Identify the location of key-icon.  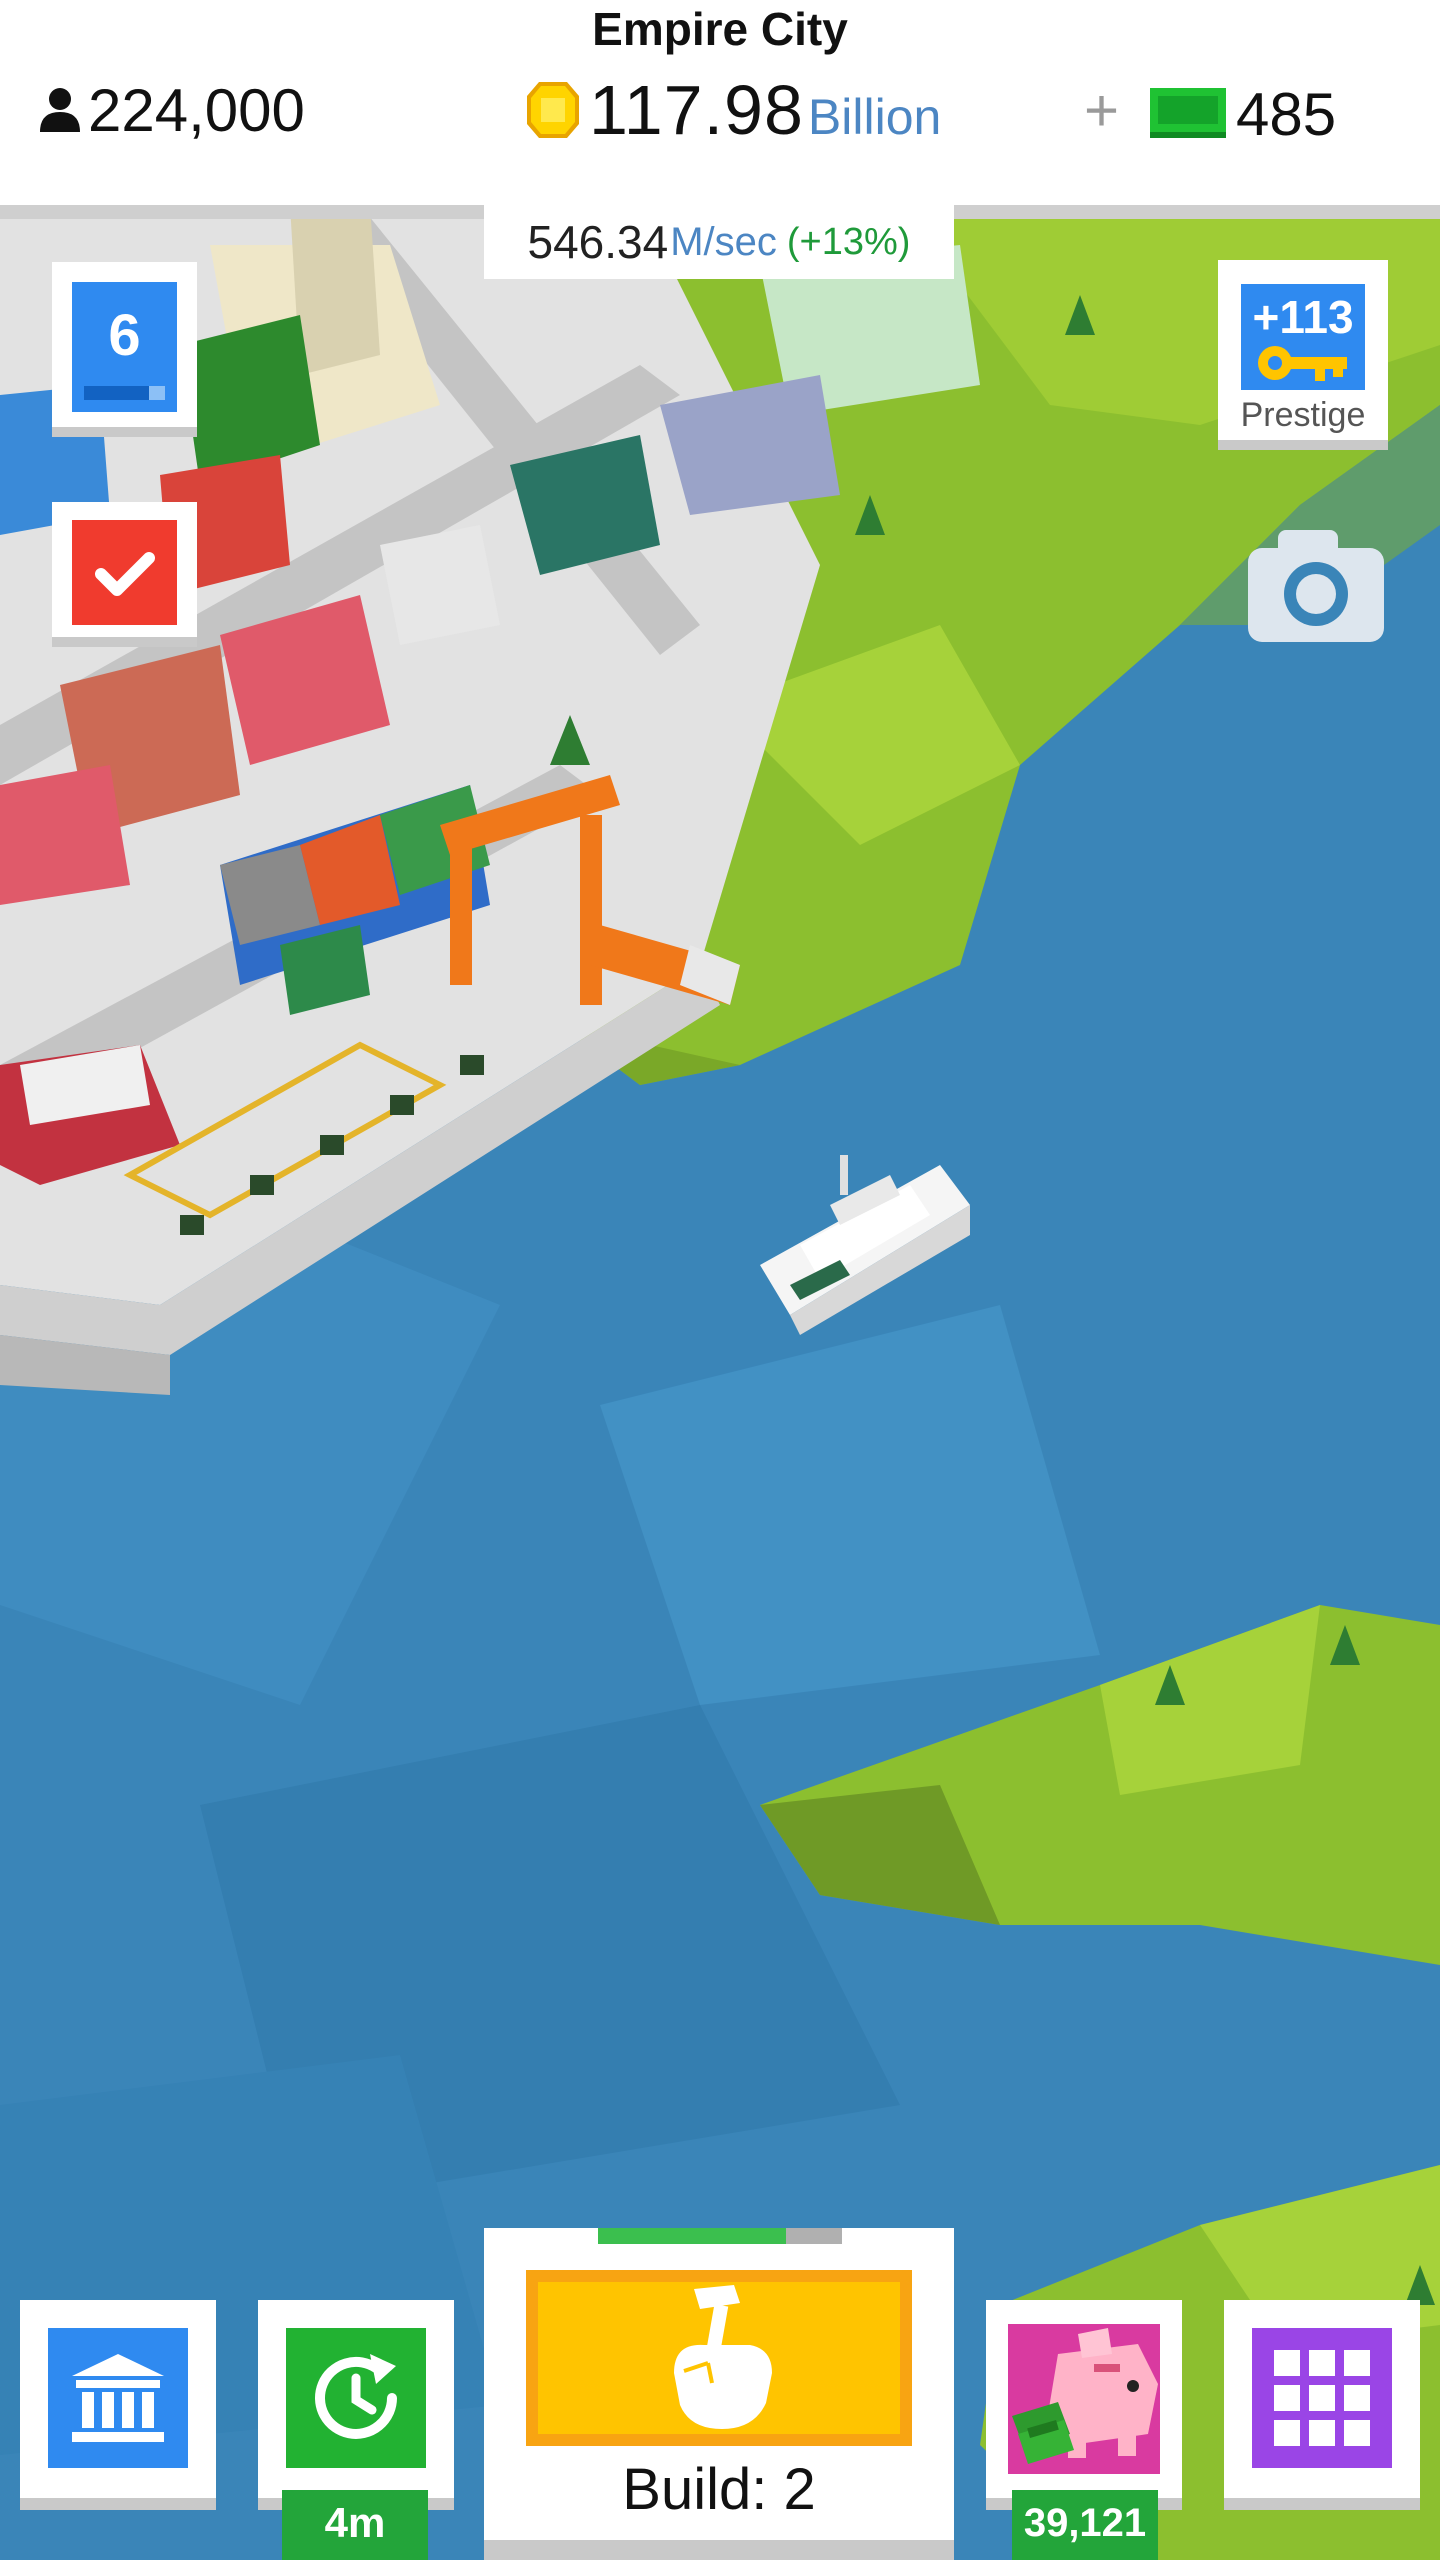
(1302, 363).